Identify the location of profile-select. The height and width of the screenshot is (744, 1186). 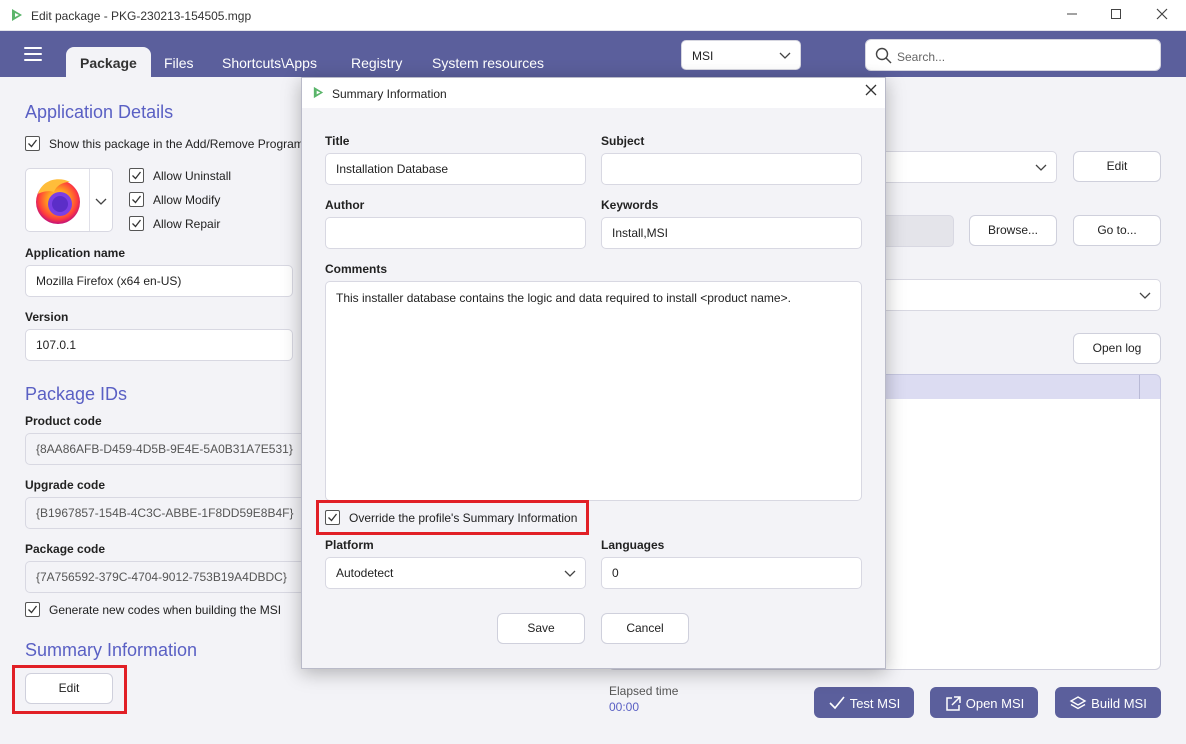
(958, 167).